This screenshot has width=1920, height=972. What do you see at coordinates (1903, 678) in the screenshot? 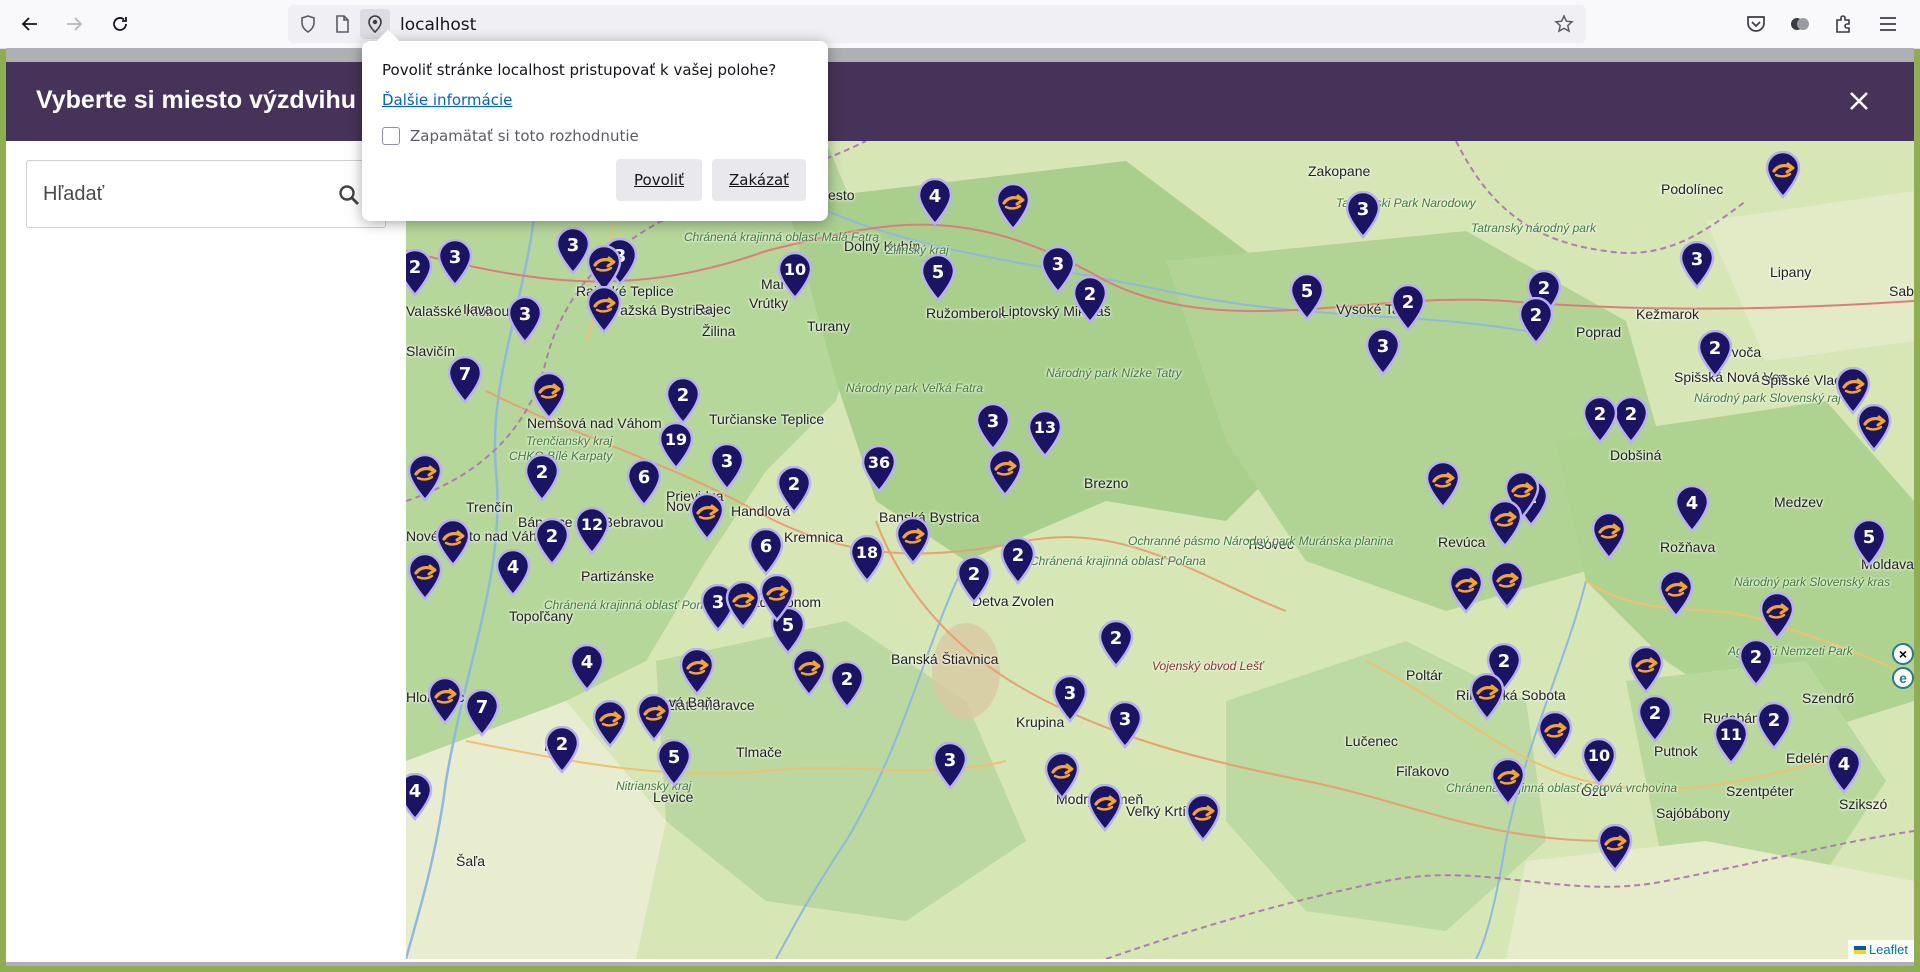
I see `info-e-icon: e` at bounding box center [1903, 678].